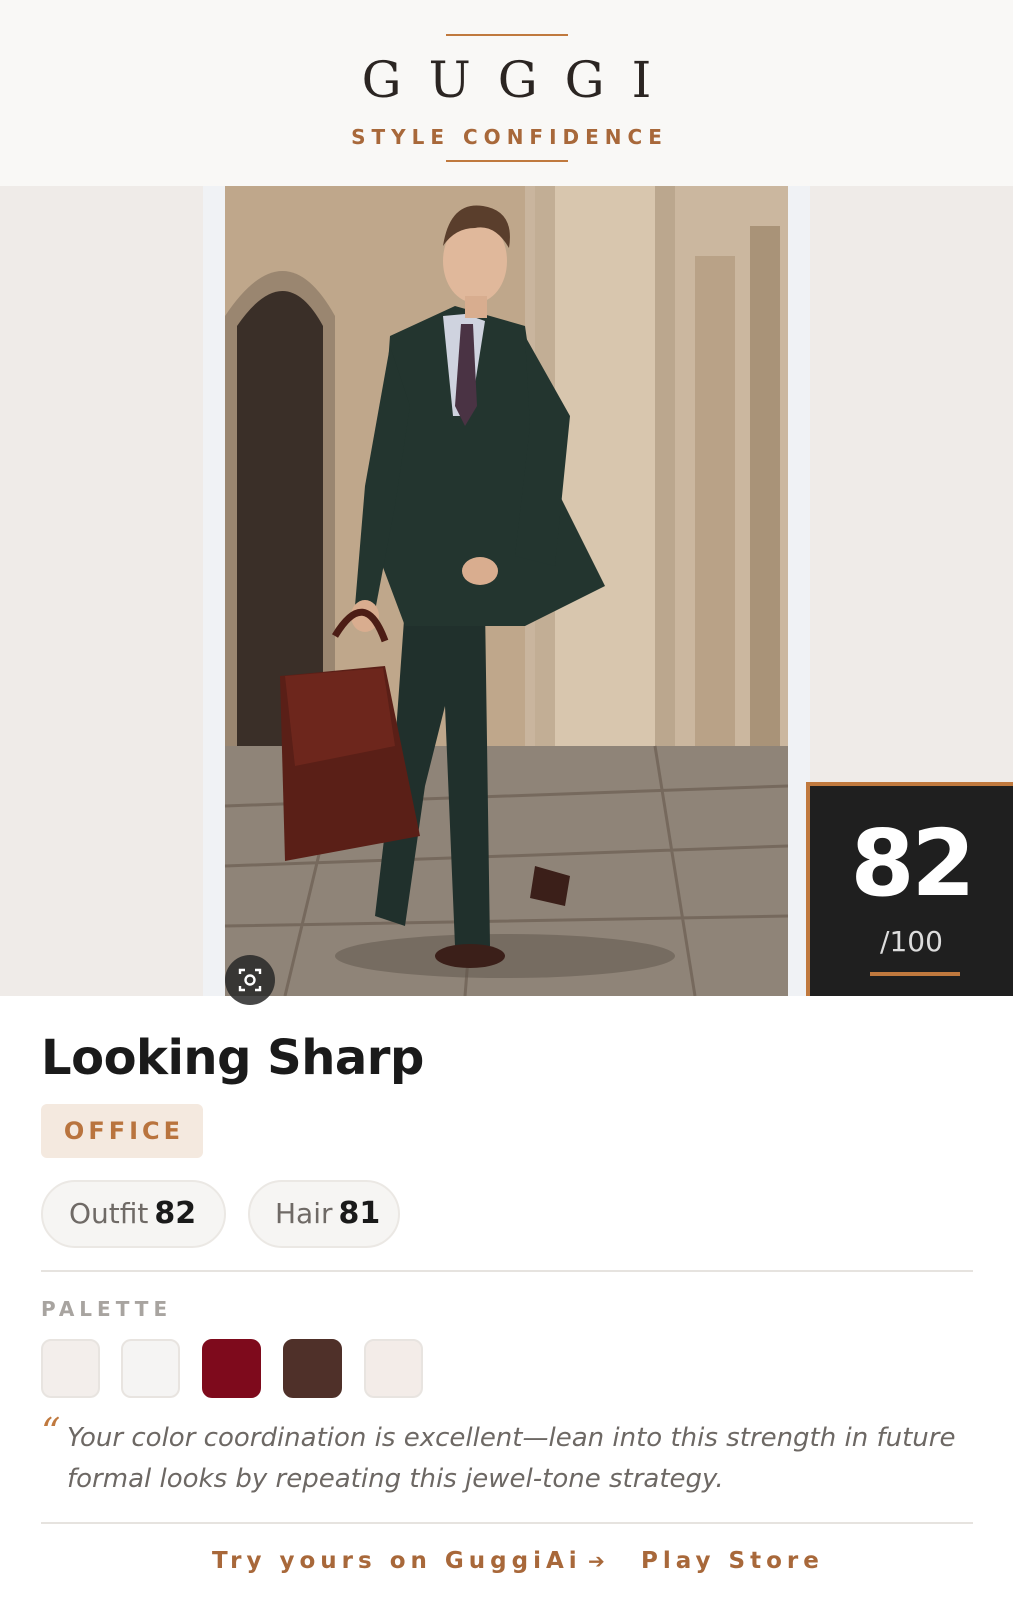 This screenshot has width=1013, height=1600. What do you see at coordinates (304, 1213) in the screenshot?
I see `hair-score-label: Hair` at bounding box center [304, 1213].